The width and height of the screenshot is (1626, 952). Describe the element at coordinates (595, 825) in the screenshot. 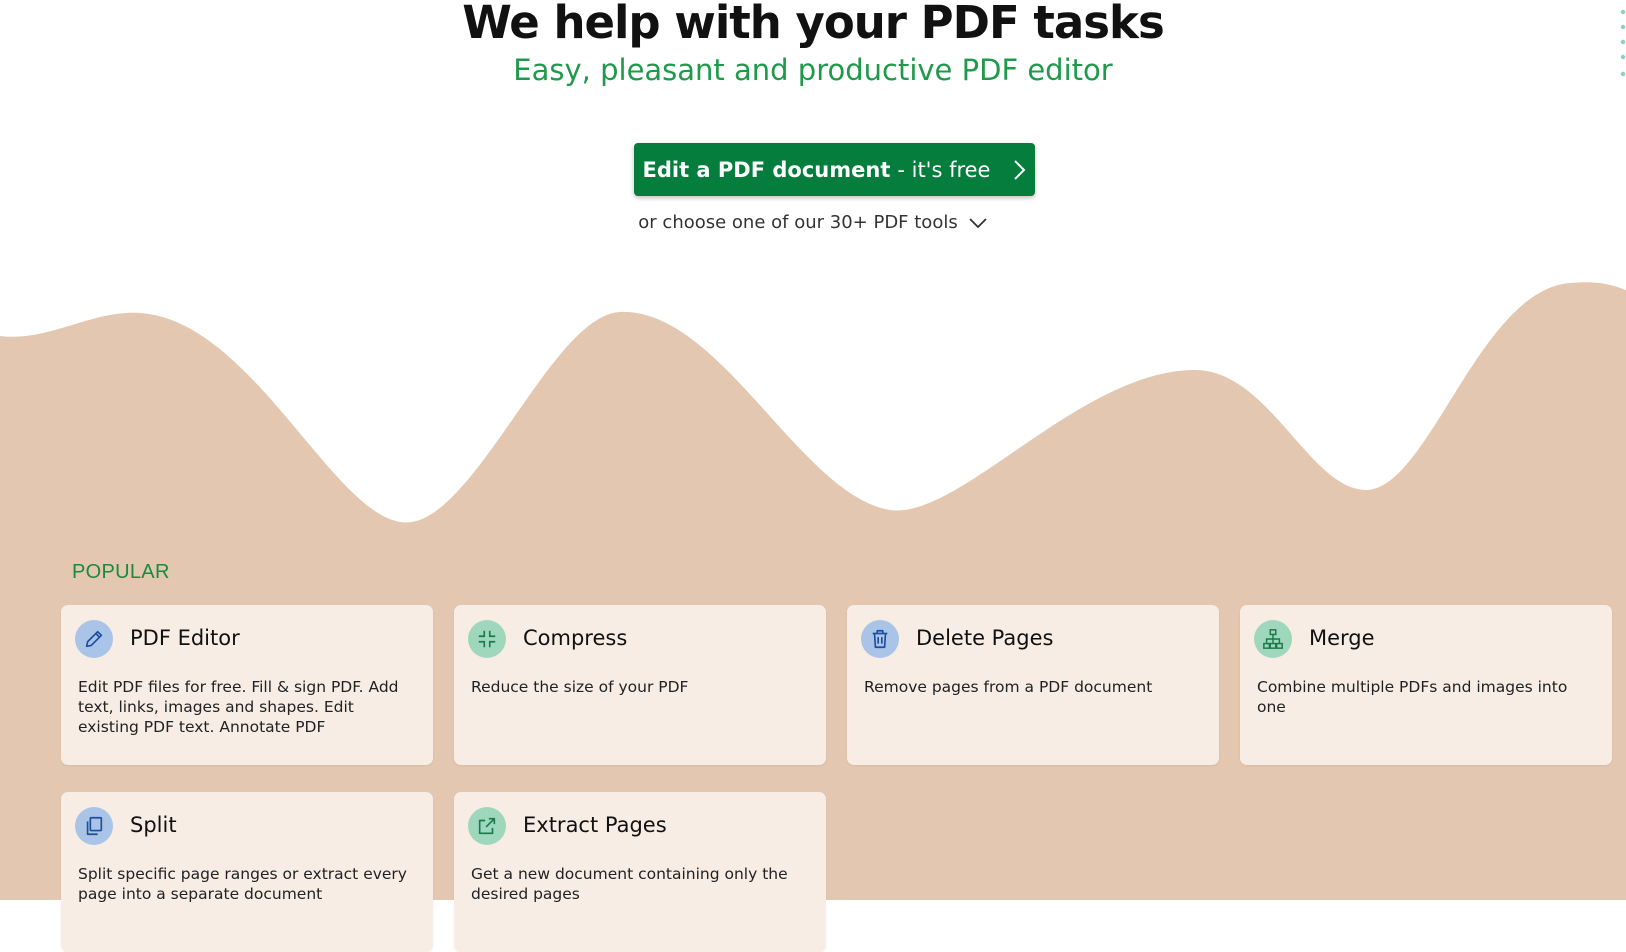

I see `tool-name: Extract Pages` at that location.